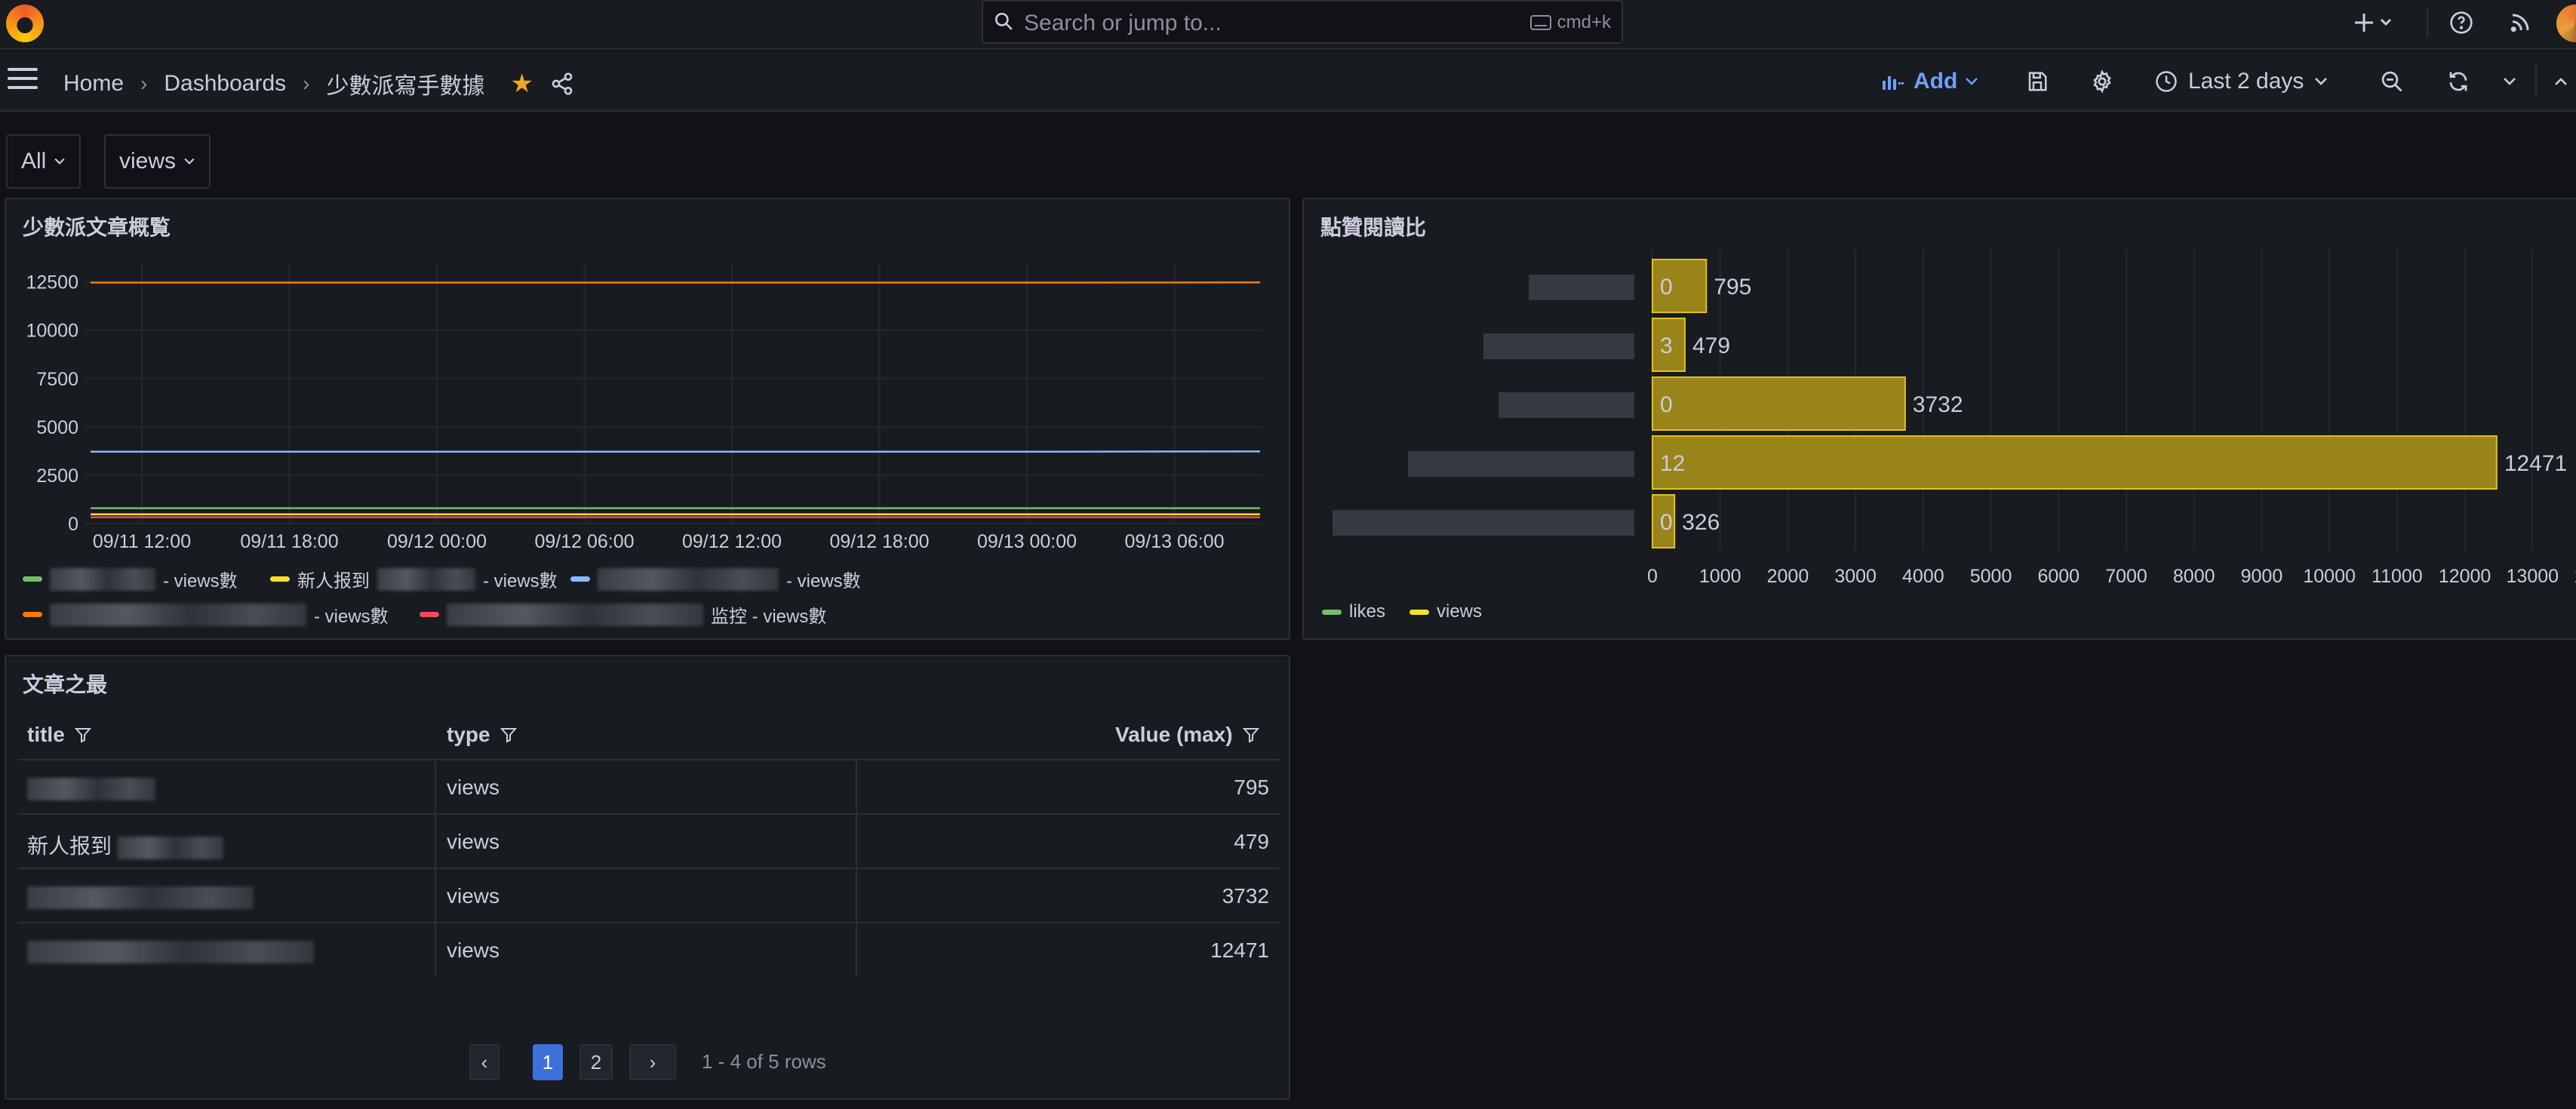  I want to click on breadcrumb: Home › Dashboards › 少數派寫手數據 ★, so click(318, 83).